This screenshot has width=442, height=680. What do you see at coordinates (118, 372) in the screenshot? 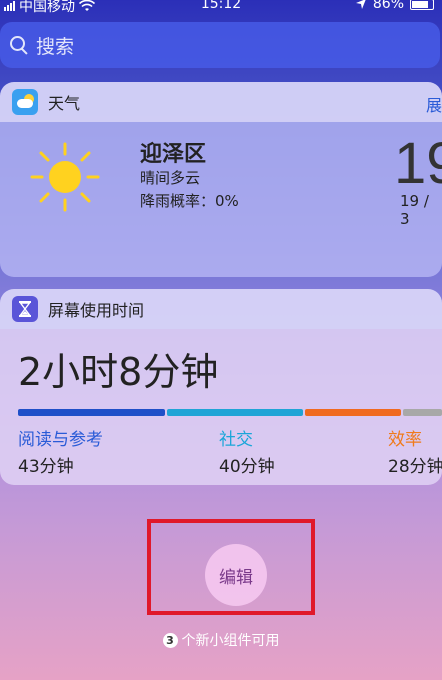
I see `total-screen-time: 2小时8分钟` at bounding box center [118, 372].